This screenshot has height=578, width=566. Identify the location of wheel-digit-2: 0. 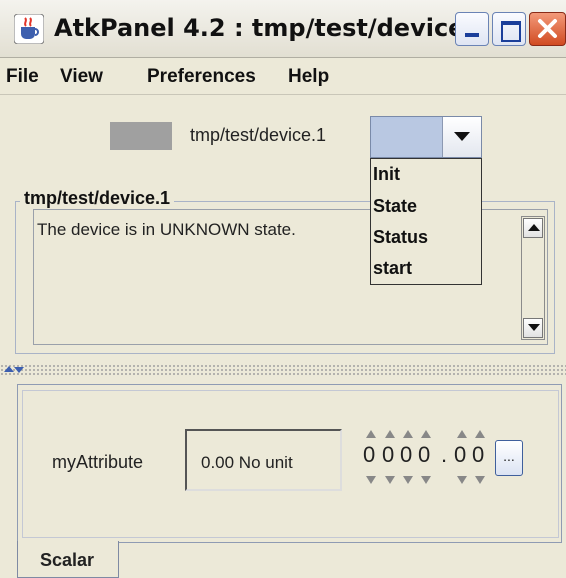
(392, 458).